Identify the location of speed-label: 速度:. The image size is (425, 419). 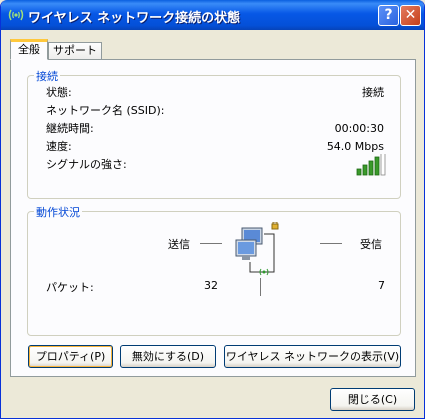
(59, 146).